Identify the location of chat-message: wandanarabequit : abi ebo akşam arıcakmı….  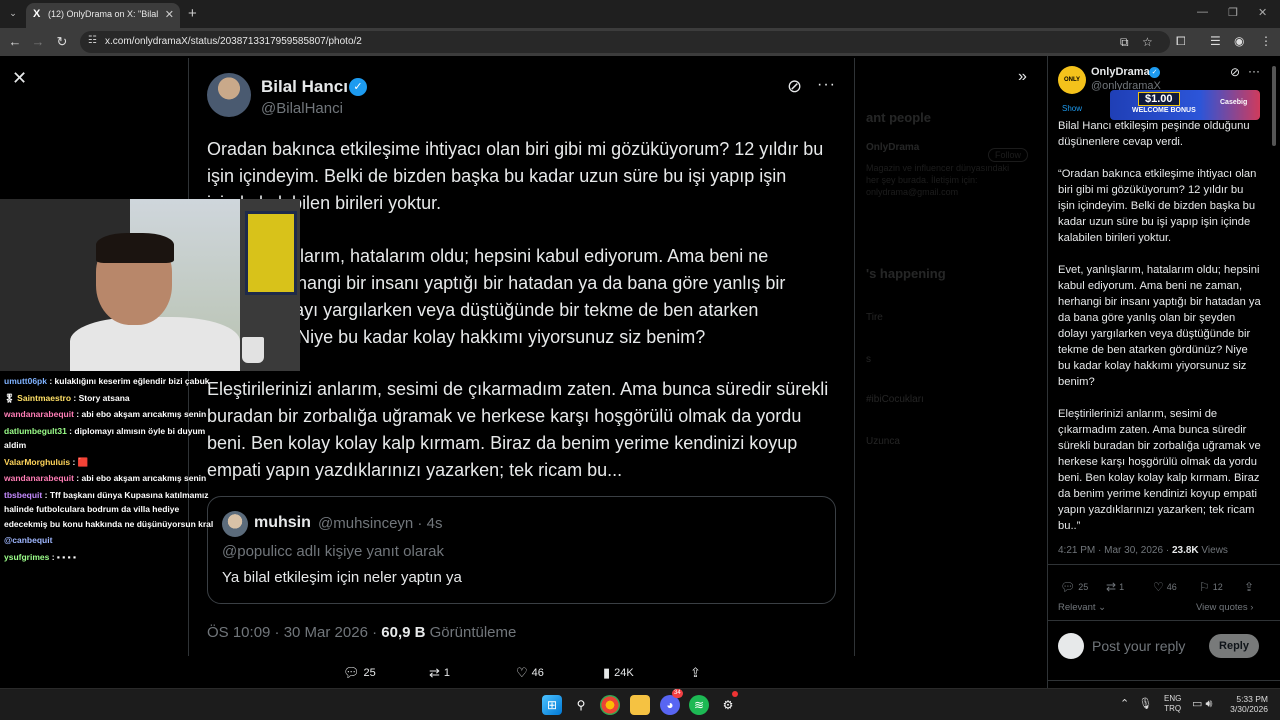
(105, 478).